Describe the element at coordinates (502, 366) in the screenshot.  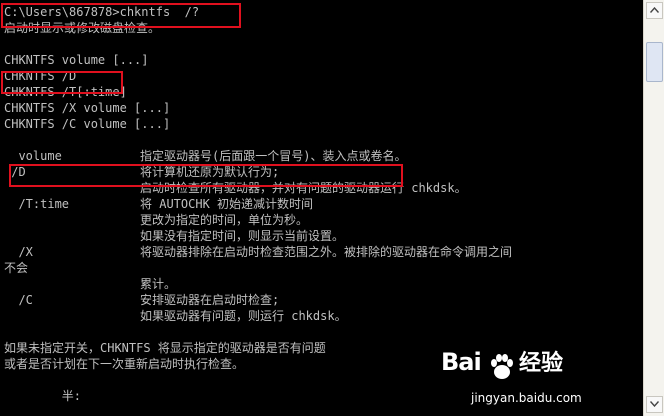
I see `paw-icon` at that location.